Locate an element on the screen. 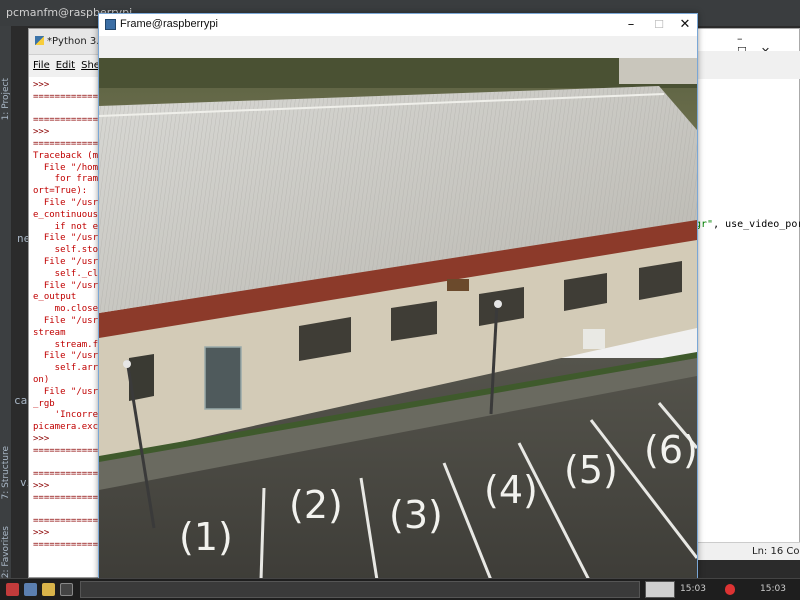  window is located at coordinates (414, 321).